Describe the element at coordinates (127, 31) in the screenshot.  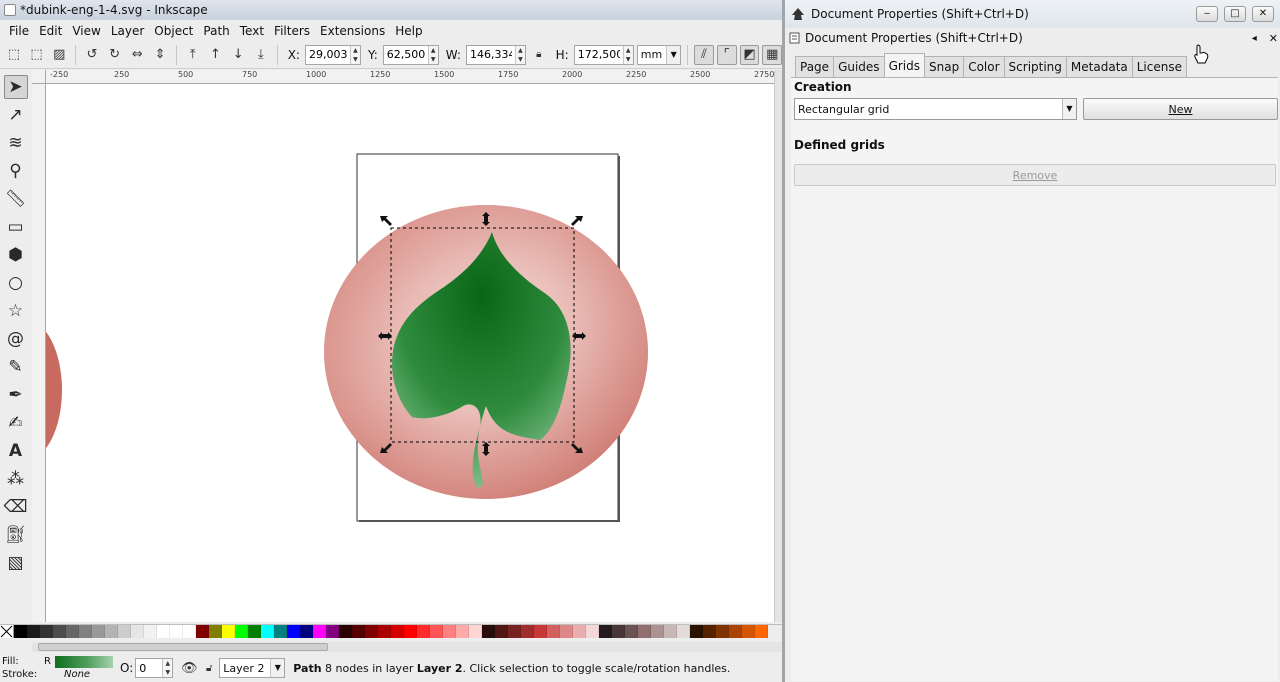
I see `menu-layer: Layer` at that location.